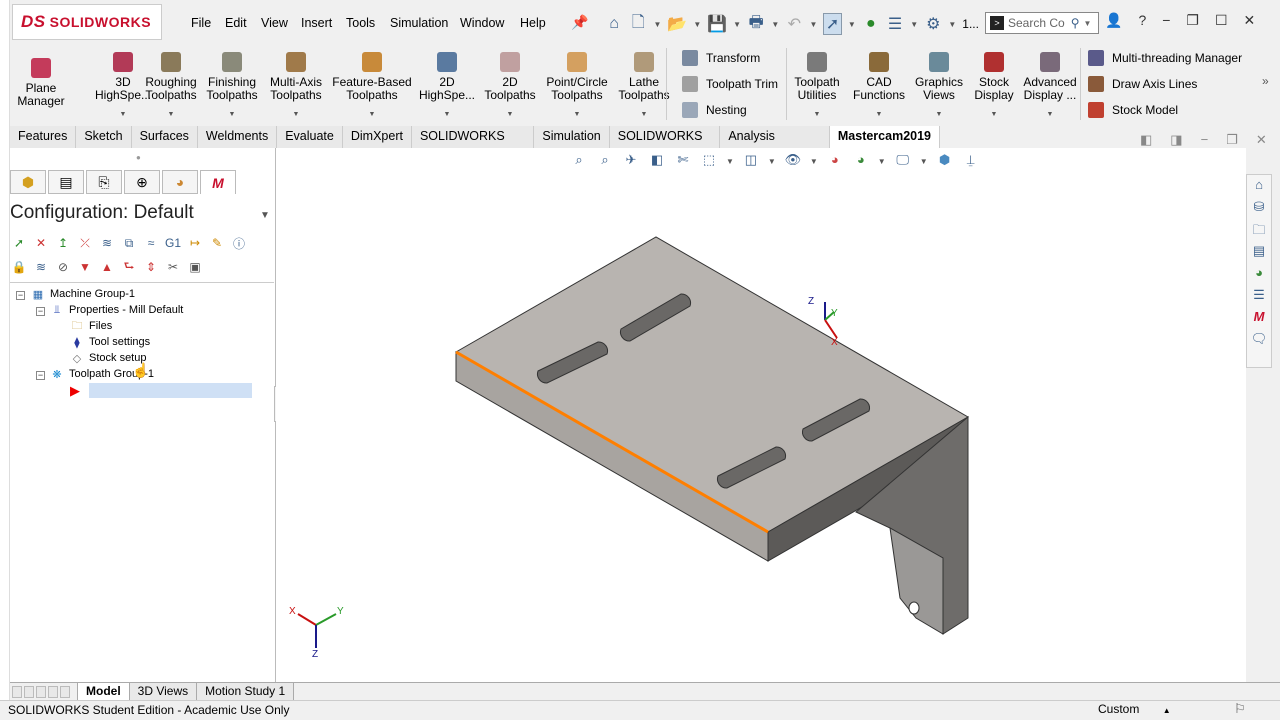 The height and width of the screenshot is (720, 1280). What do you see at coordinates (41, 267) in the screenshot?
I see `toggle-display-icon: ≋` at bounding box center [41, 267].